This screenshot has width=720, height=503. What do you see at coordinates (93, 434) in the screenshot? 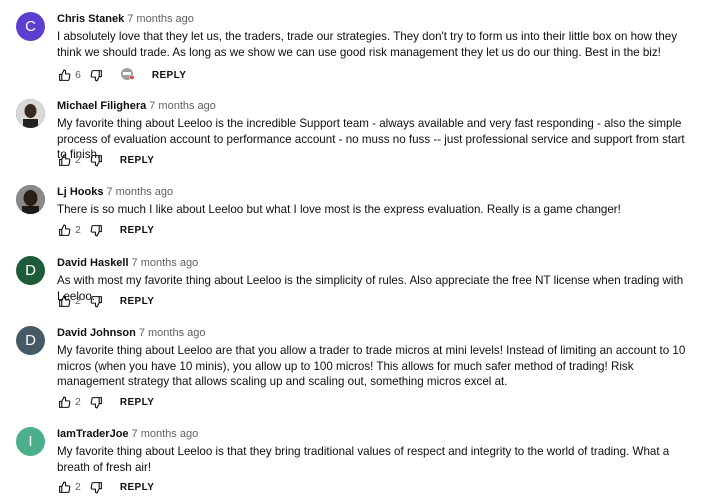
I see `comment-author: IamTraderJoe` at bounding box center [93, 434].